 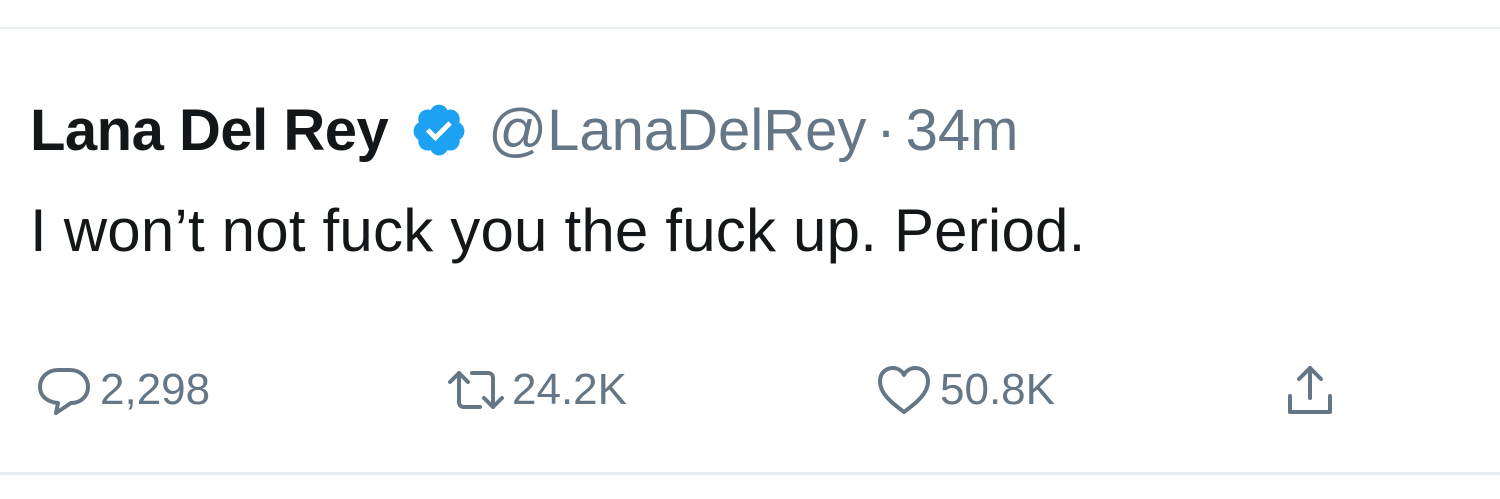 I want to click on share-button, so click(x=1310, y=390).